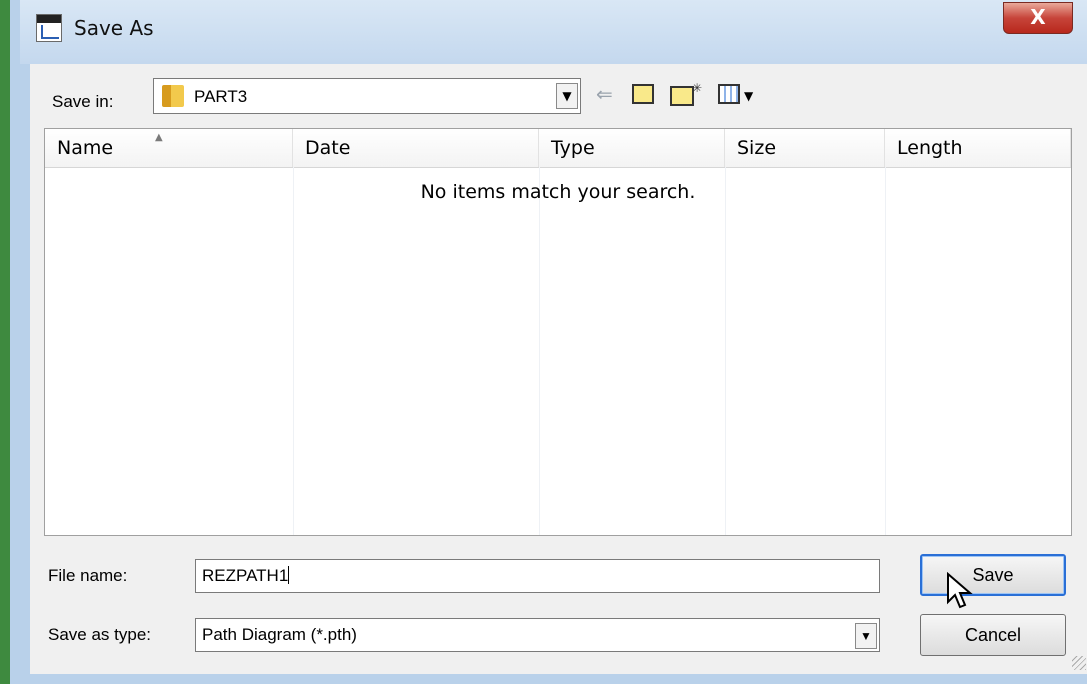 Image resolution: width=1087 pixels, height=684 pixels. What do you see at coordinates (88, 575) in the screenshot?
I see `file-name-label: File name:` at bounding box center [88, 575].